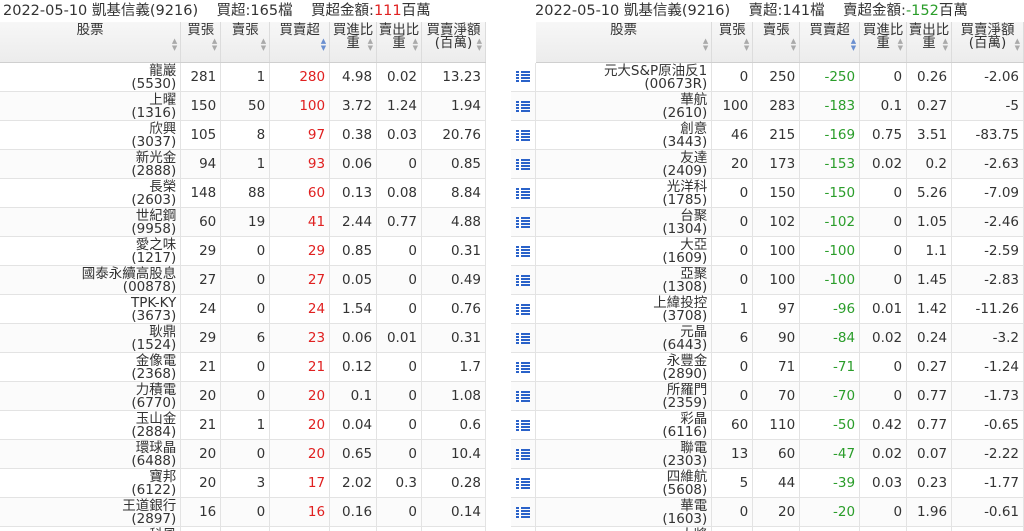  What do you see at coordinates (767, 77) in the screenshot?
I see `table-row: 元大S&P原油反1 (00673R) 0 250 -250 0 0.26 -2.06` at bounding box center [767, 77].